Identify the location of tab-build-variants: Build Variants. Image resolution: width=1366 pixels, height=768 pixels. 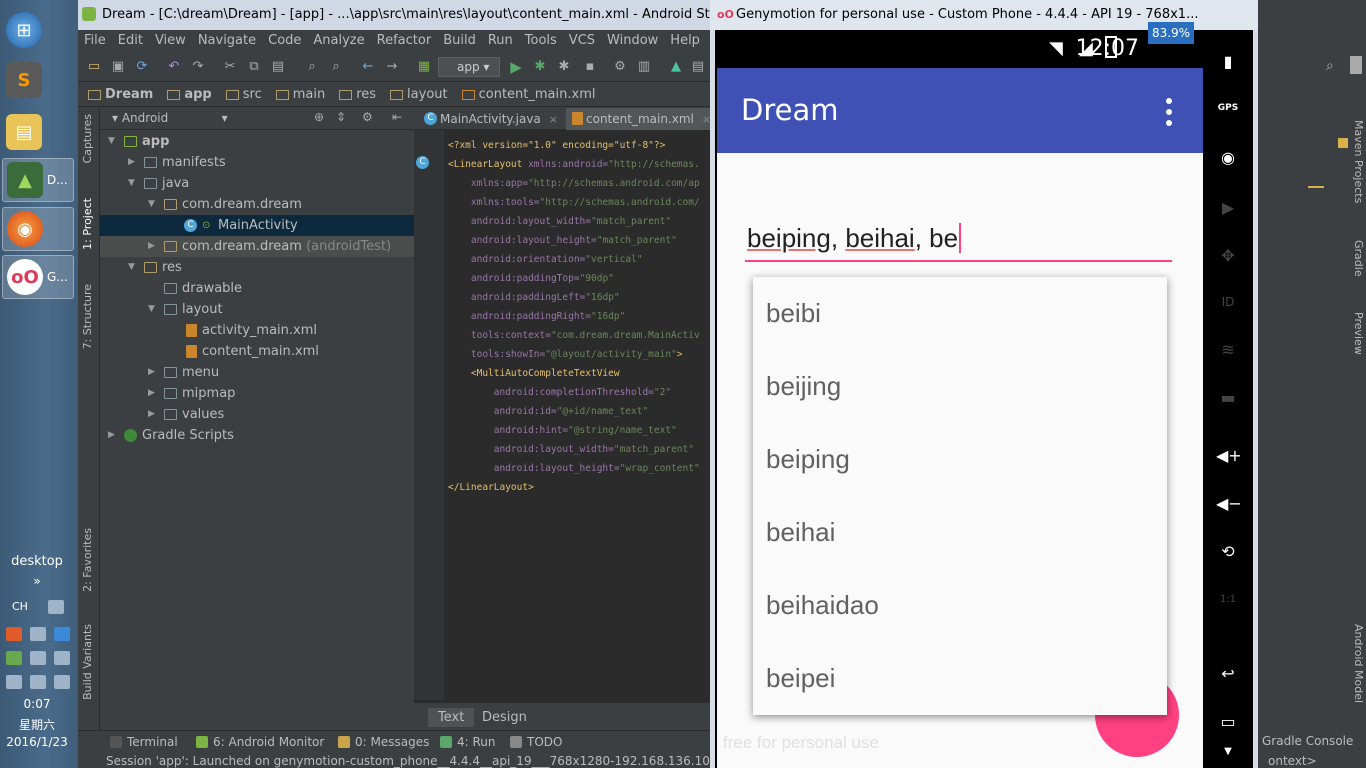
(87, 662).